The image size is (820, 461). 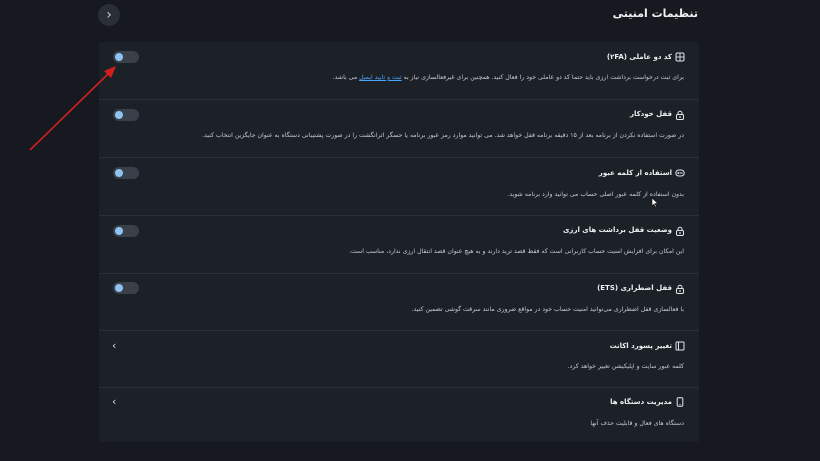 I want to click on phone-icon, so click(x=680, y=402).